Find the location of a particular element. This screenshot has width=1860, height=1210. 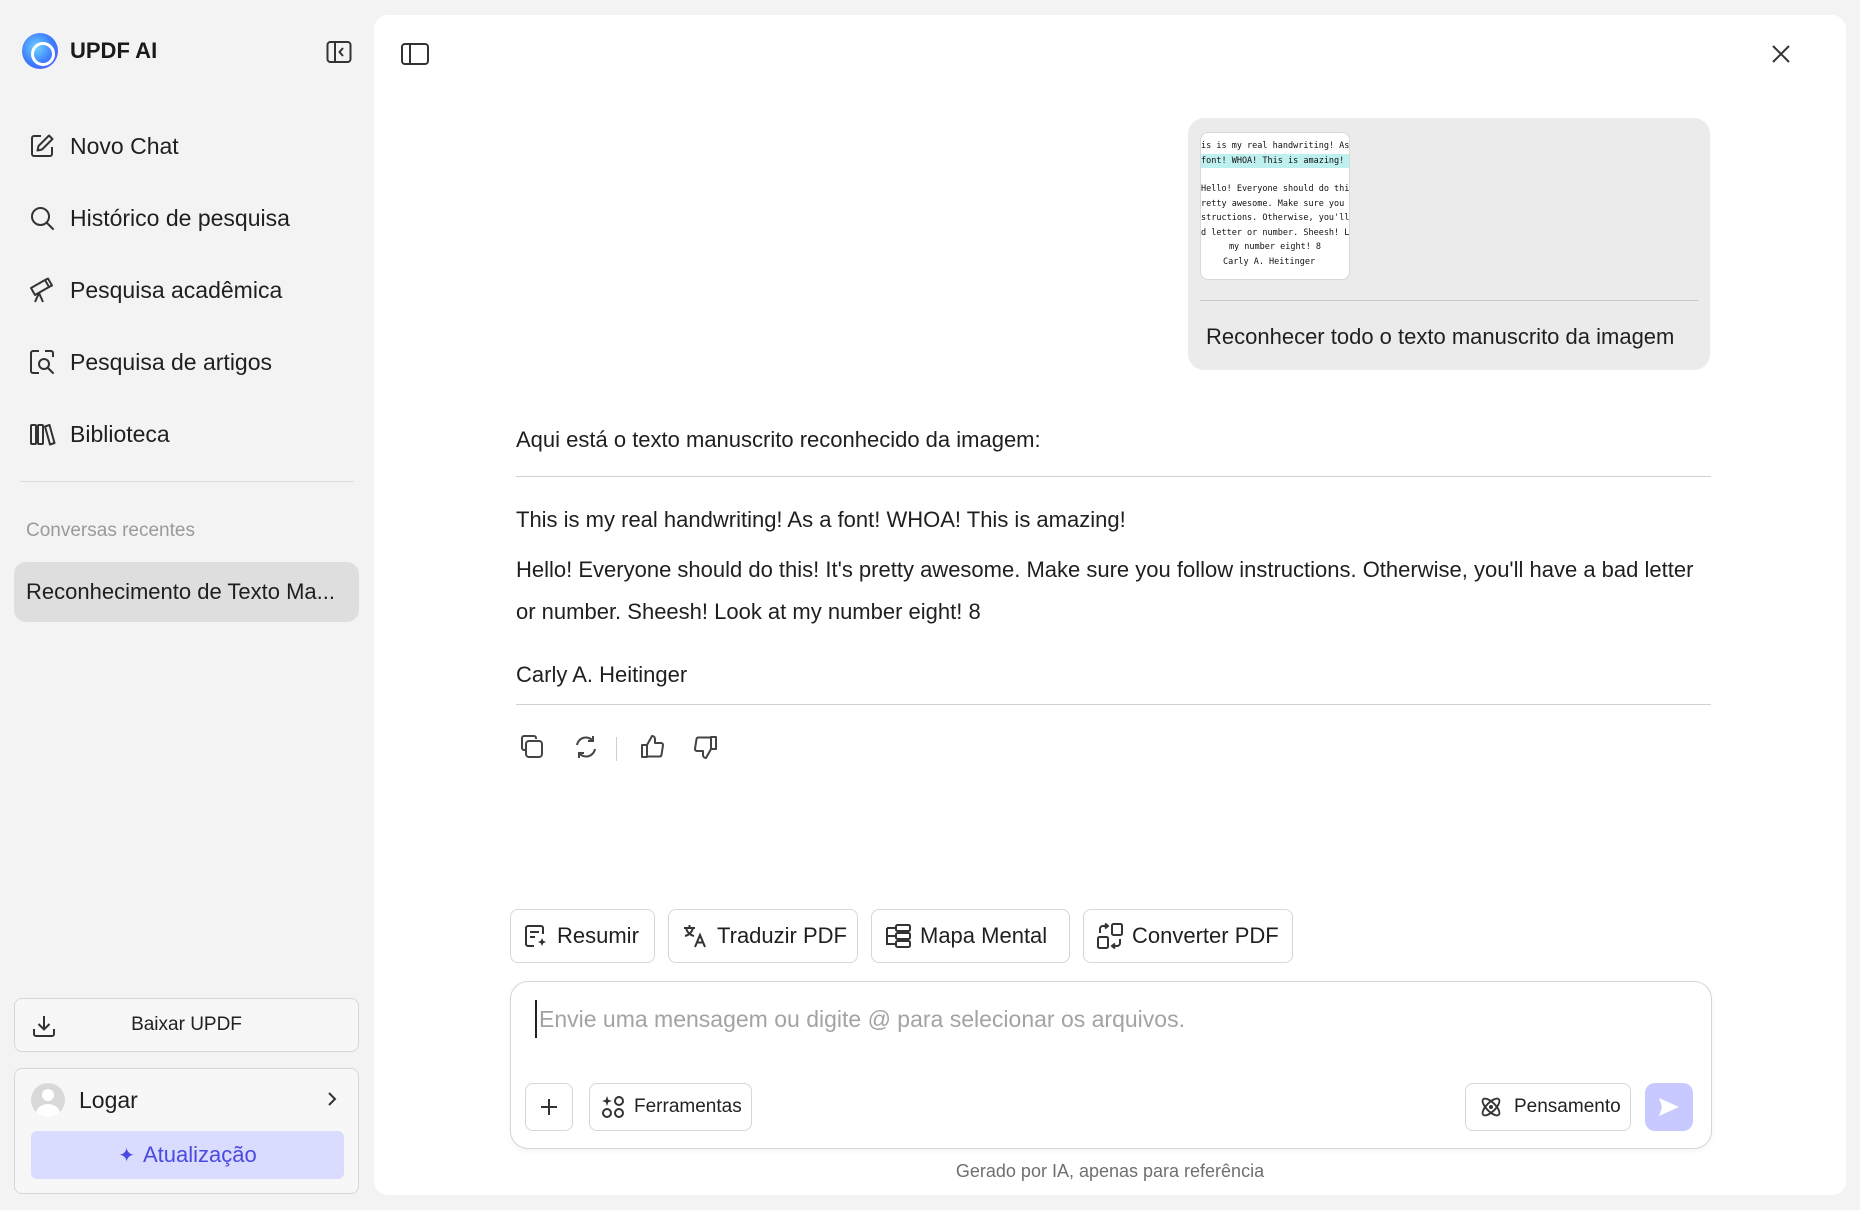

atom-icon is located at coordinates (1491, 1107).